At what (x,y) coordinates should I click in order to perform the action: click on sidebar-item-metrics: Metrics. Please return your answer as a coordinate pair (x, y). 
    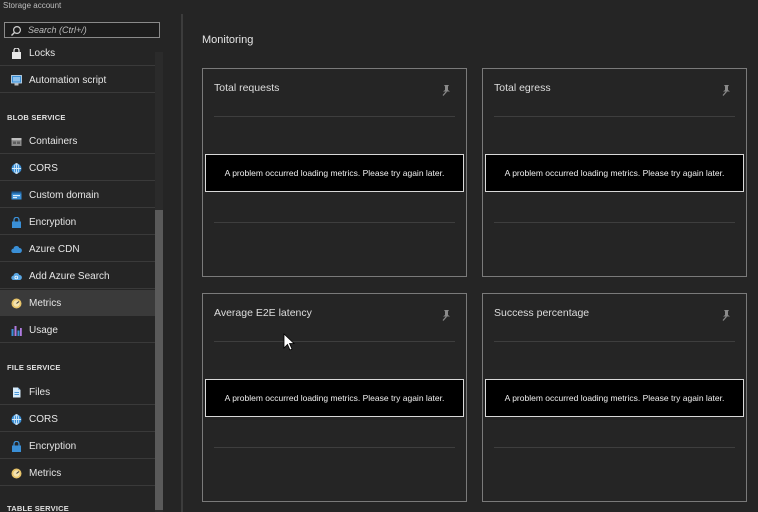
    Looking at the image, I should click on (77, 303).